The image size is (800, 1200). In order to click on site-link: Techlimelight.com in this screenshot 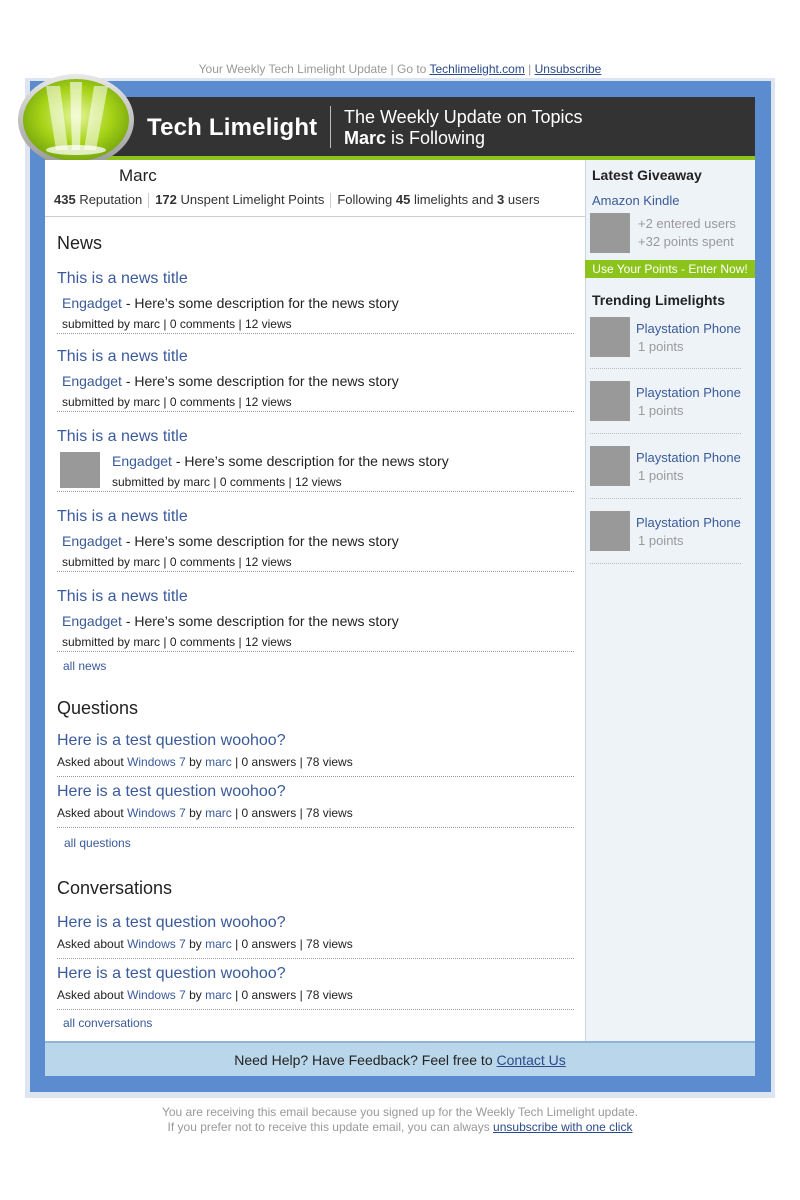, I will do `click(476, 69)`.